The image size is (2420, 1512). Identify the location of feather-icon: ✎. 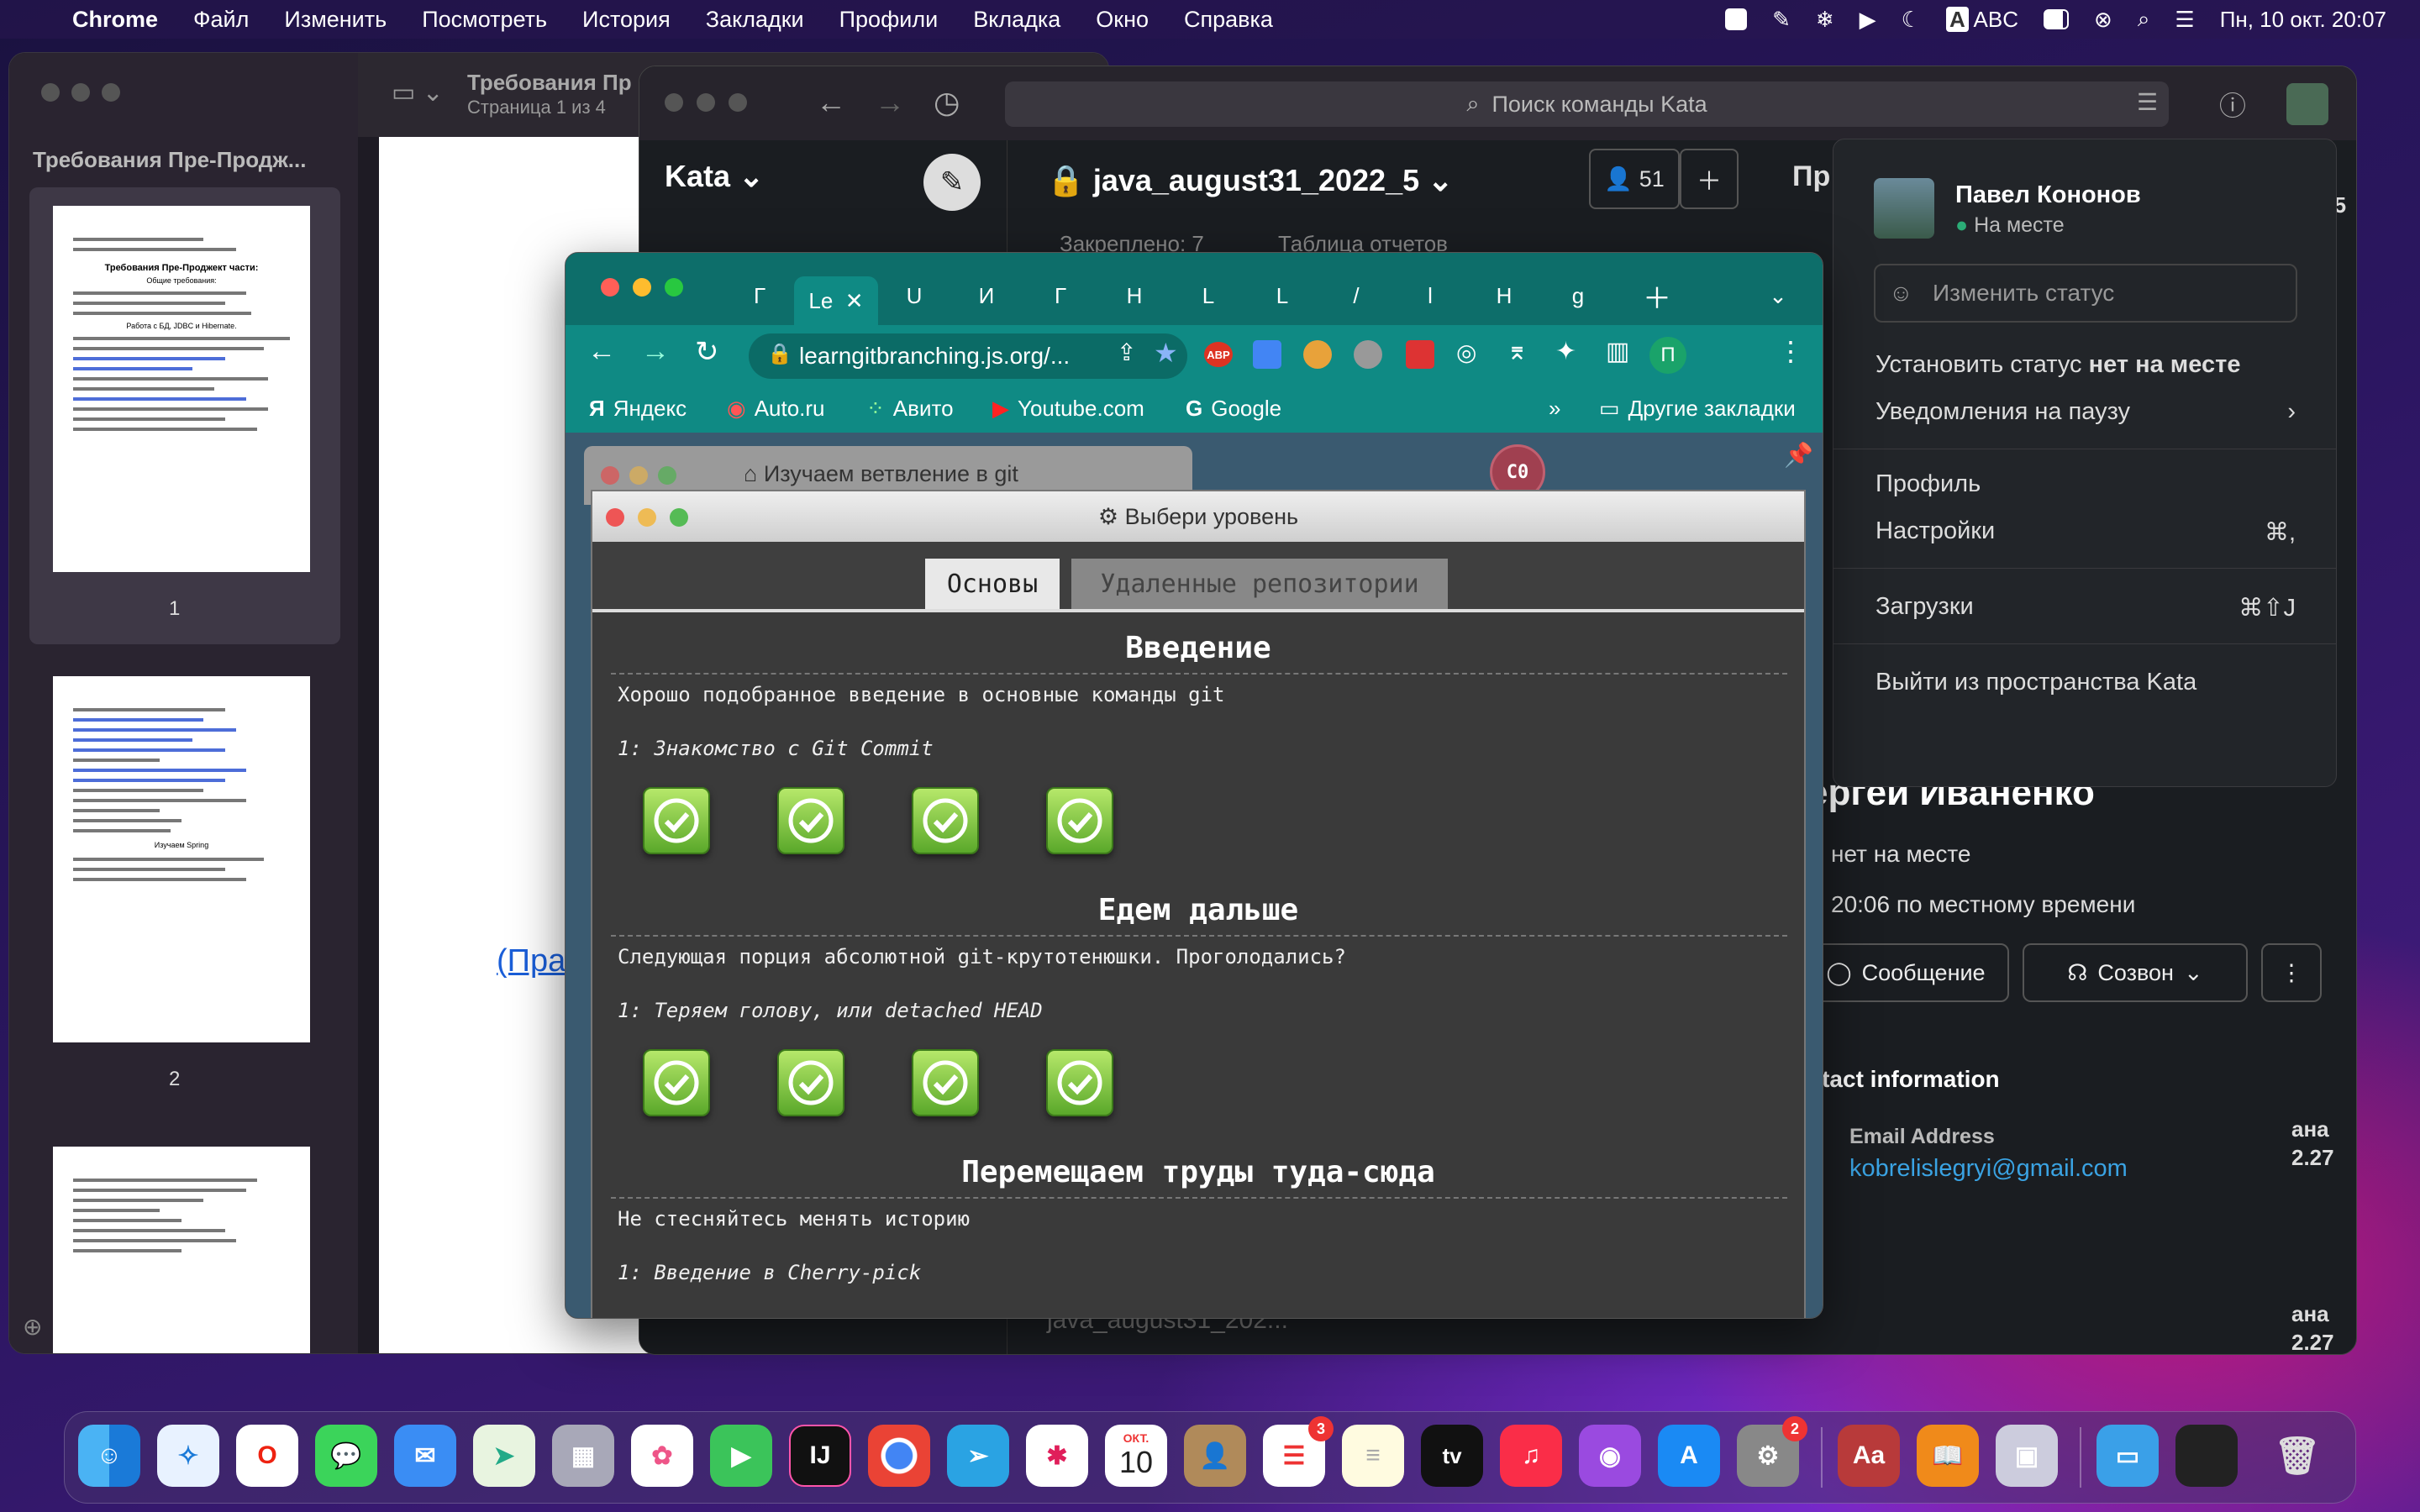
(1782, 20).